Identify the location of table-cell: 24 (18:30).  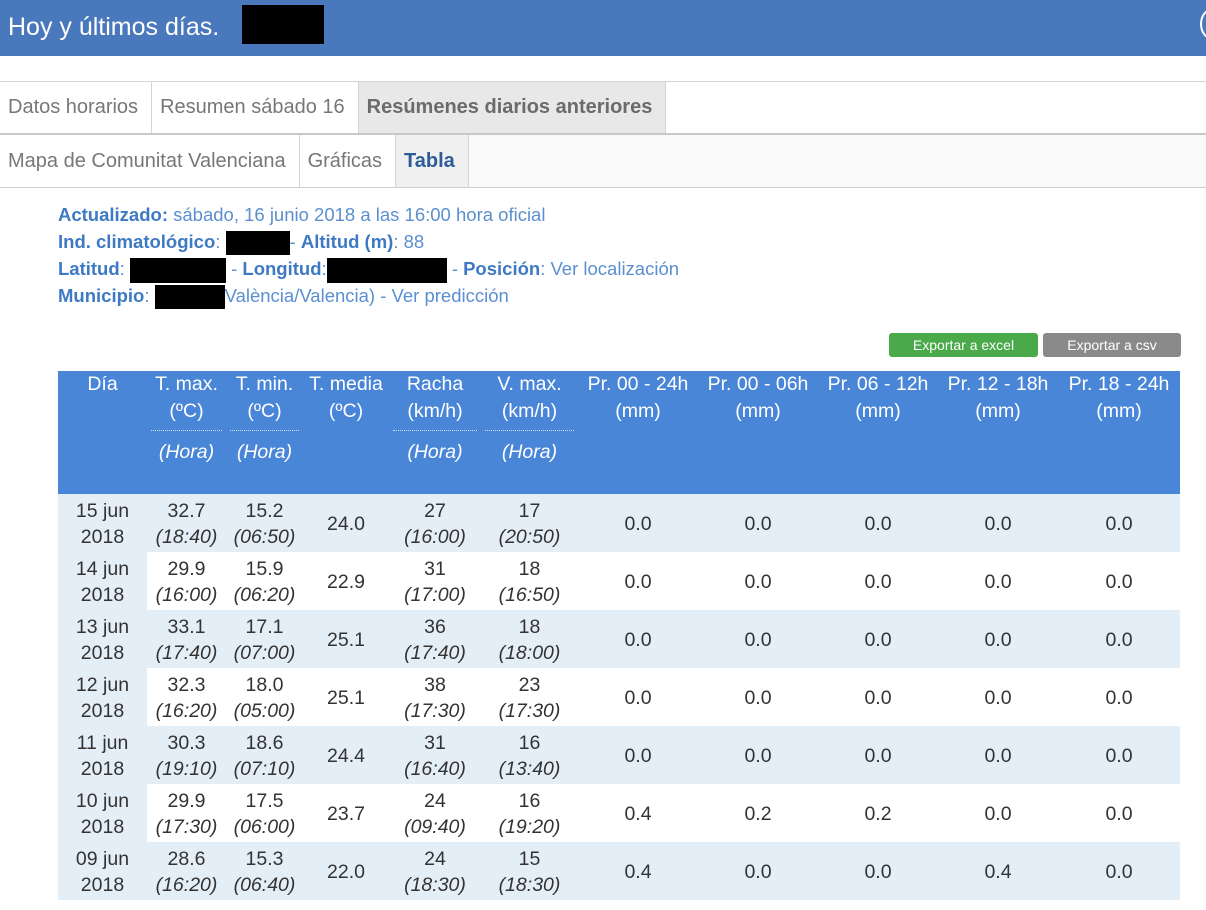
(435, 871).